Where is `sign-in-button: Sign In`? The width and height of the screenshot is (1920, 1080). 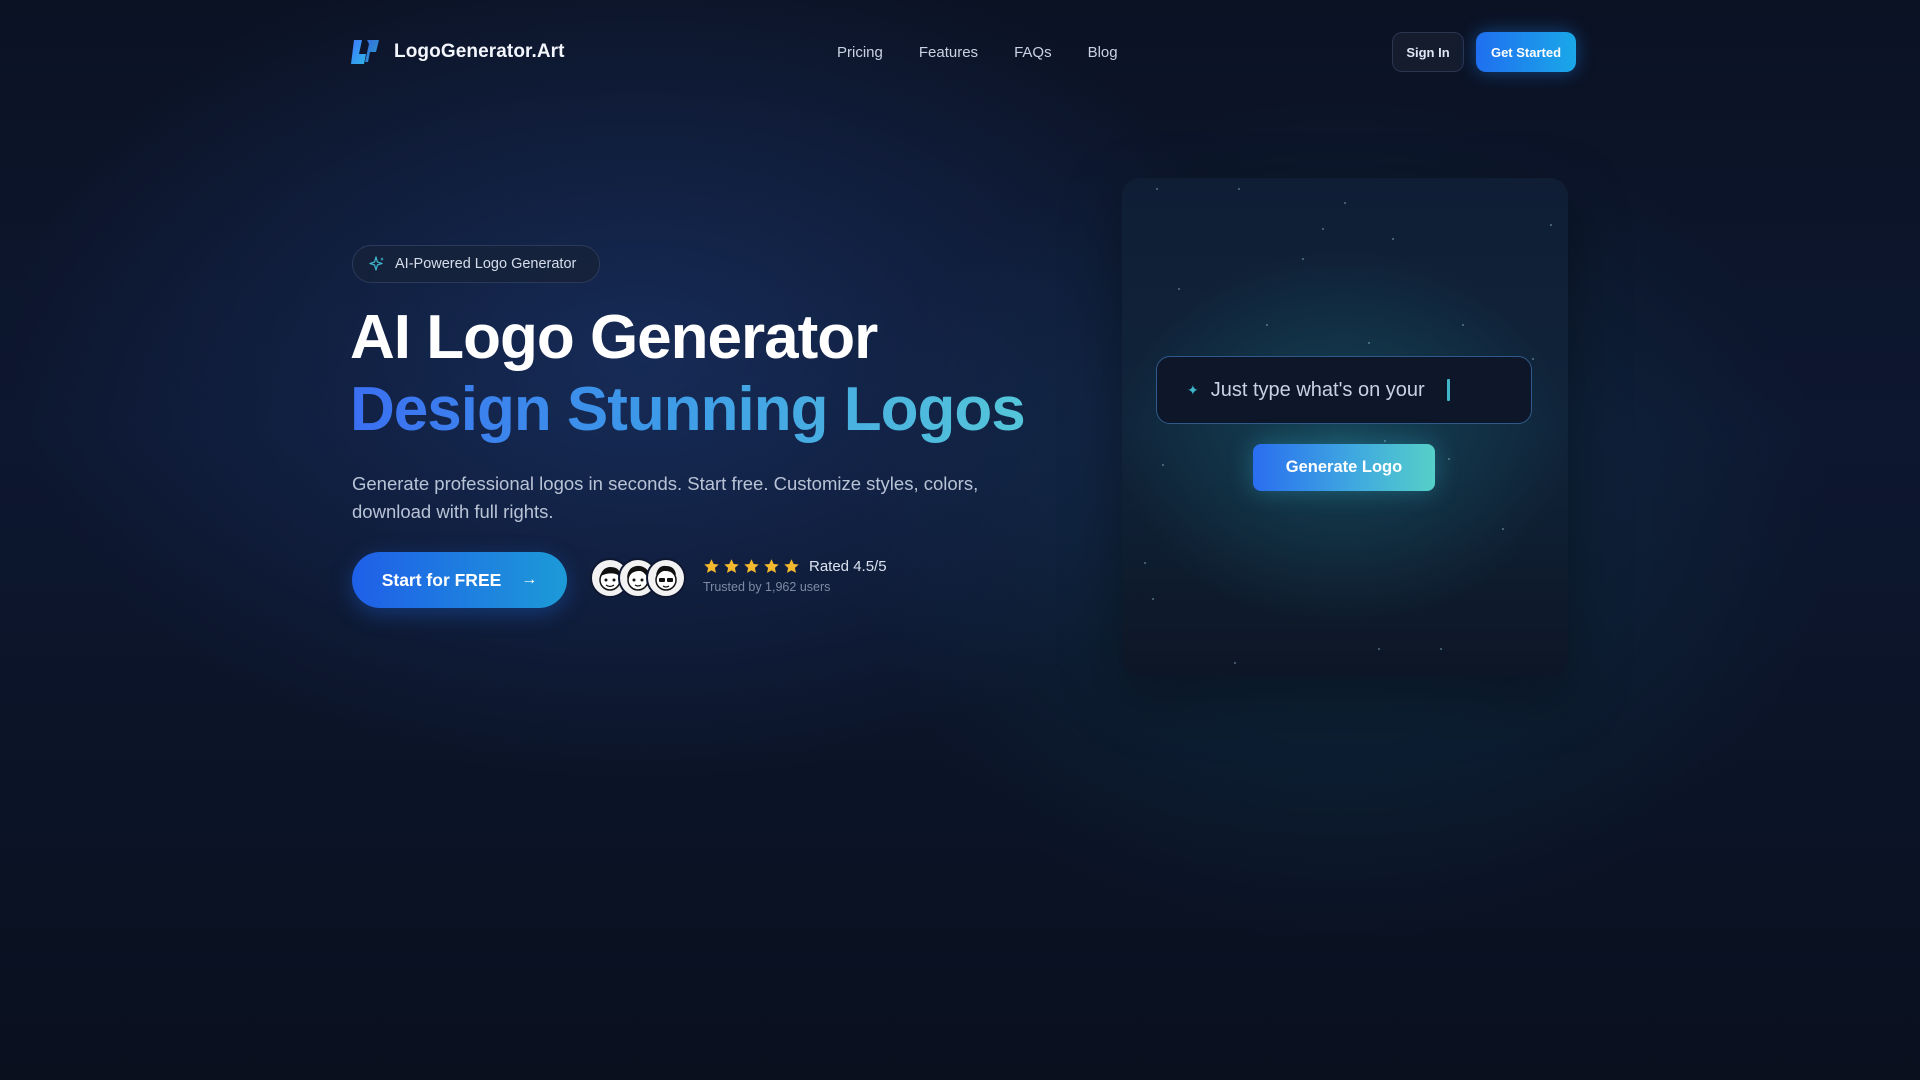
sign-in-button: Sign In is located at coordinates (1428, 52).